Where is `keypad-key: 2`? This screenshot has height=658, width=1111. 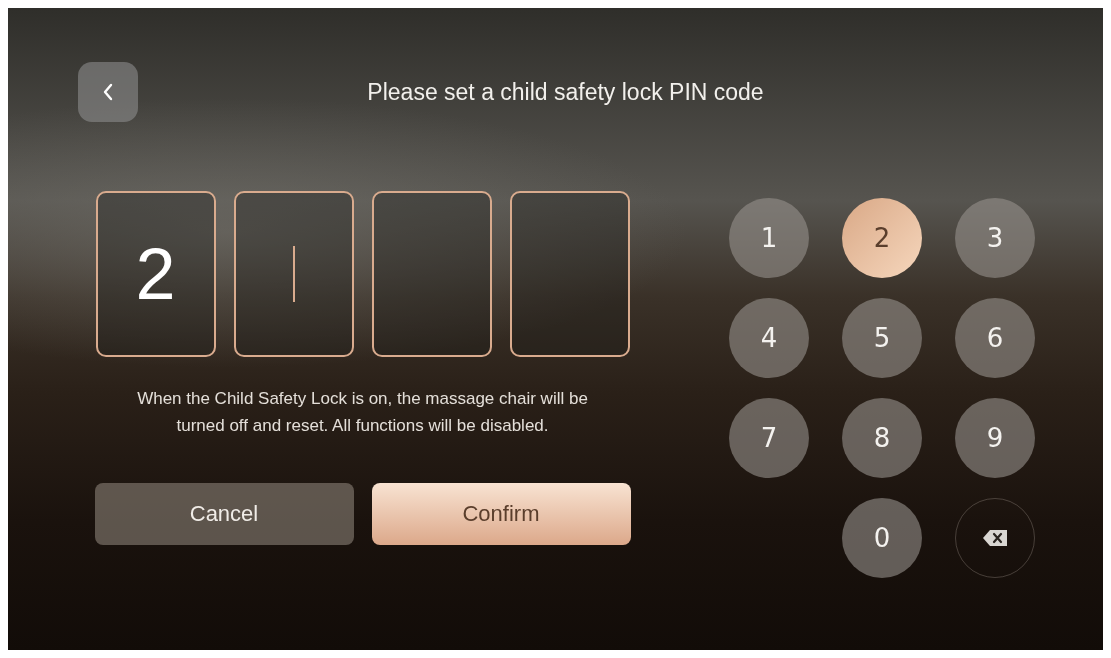 keypad-key: 2 is located at coordinates (882, 238).